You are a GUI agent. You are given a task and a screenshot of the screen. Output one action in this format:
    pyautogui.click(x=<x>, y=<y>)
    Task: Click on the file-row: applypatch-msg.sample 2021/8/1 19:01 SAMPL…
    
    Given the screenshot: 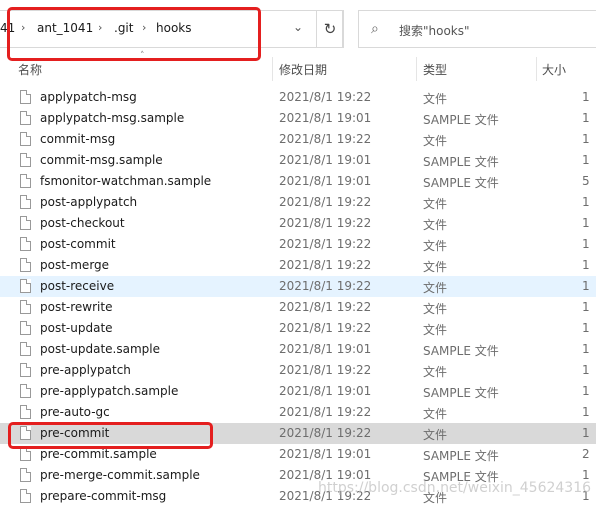 What is the action you would take?
    pyautogui.click(x=298, y=118)
    